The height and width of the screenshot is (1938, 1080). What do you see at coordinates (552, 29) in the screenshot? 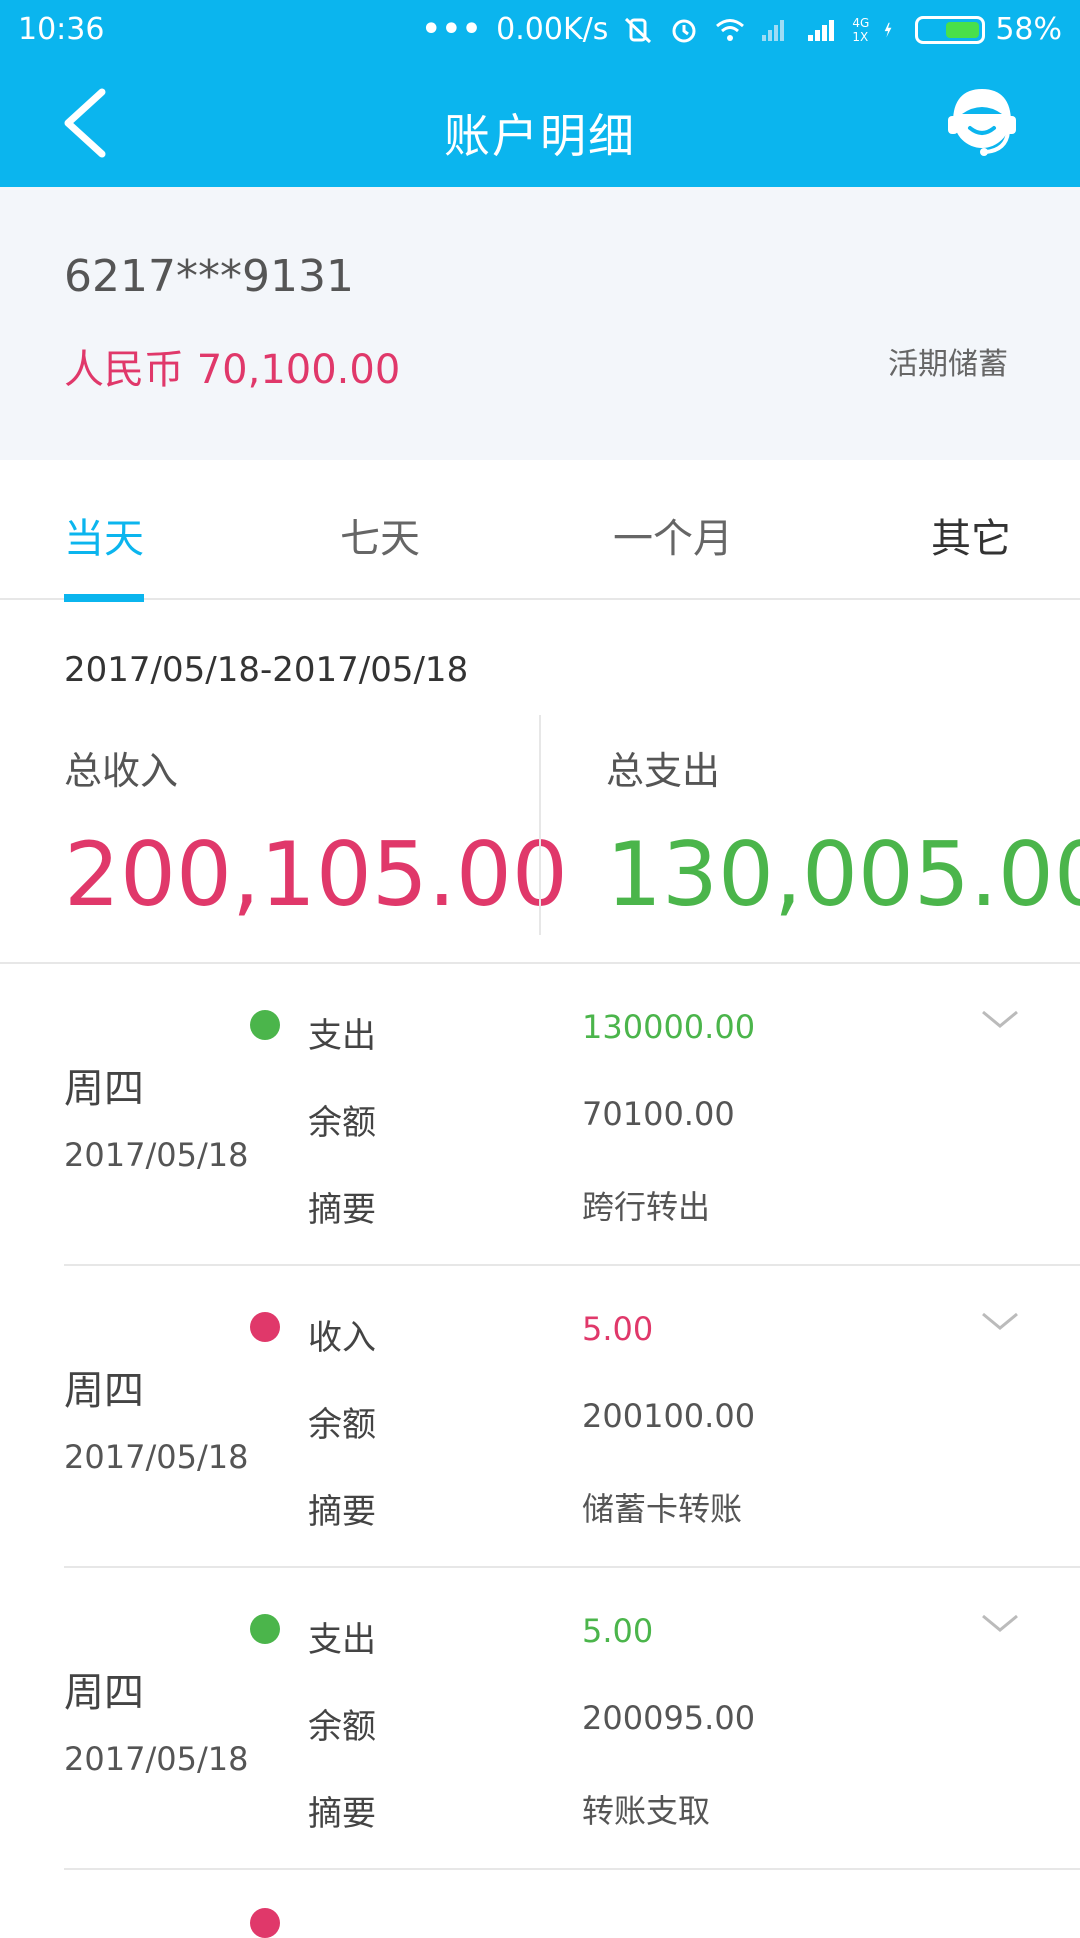
I see `net-speed: 0.00K/s` at bounding box center [552, 29].